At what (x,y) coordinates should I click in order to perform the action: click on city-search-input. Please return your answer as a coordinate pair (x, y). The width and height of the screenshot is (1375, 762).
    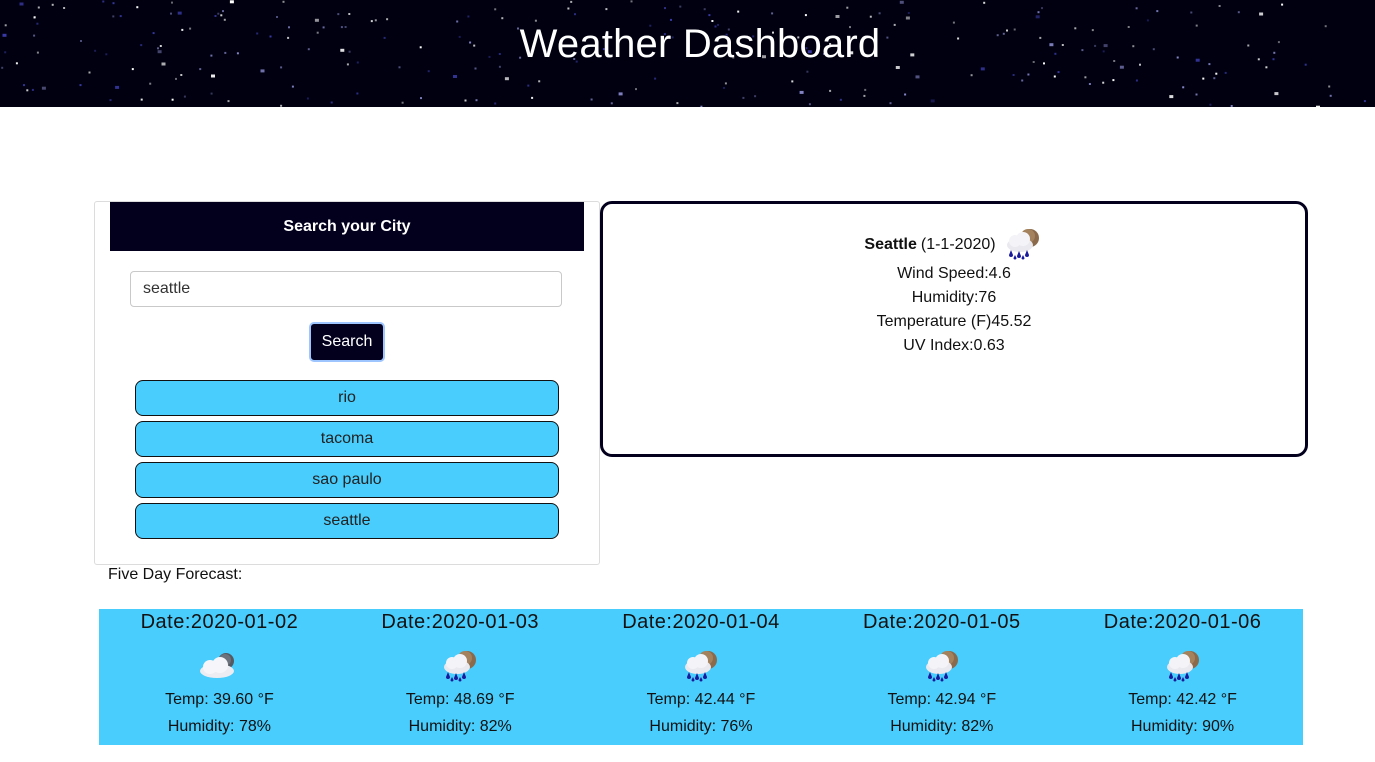
    Looking at the image, I should click on (346, 289).